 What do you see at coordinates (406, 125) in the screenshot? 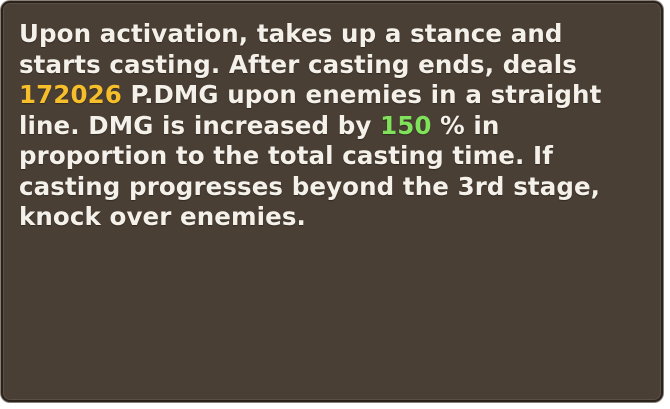
I see `increase-percent-value: 150` at bounding box center [406, 125].